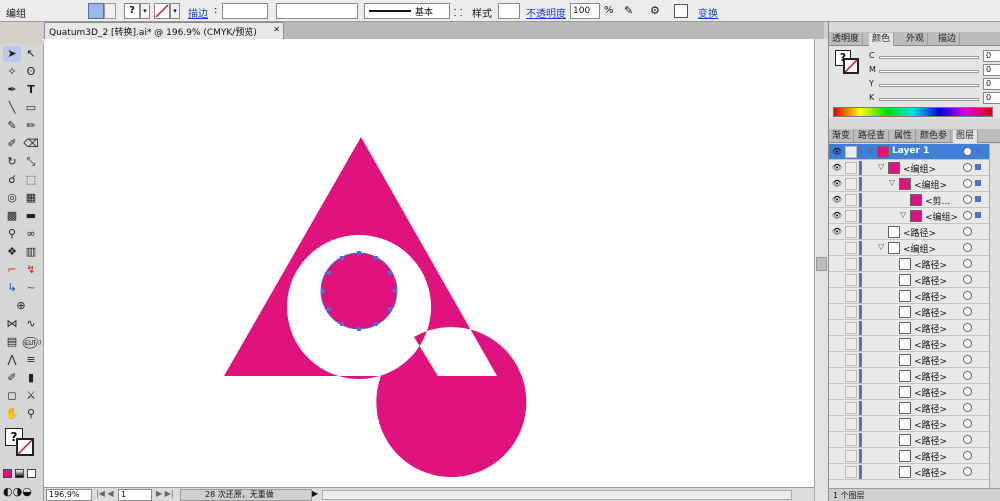 The width and height of the screenshot is (1000, 501). I want to click on twirl-icon: ௵, so click(31, 342).